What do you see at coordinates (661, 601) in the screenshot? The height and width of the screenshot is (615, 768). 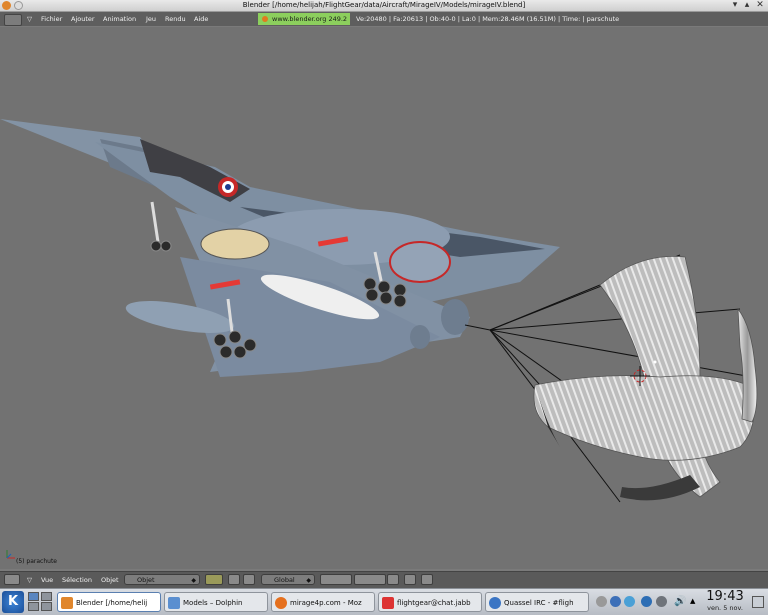 I see `tray-tools-icon` at bounding box center [661, 601].